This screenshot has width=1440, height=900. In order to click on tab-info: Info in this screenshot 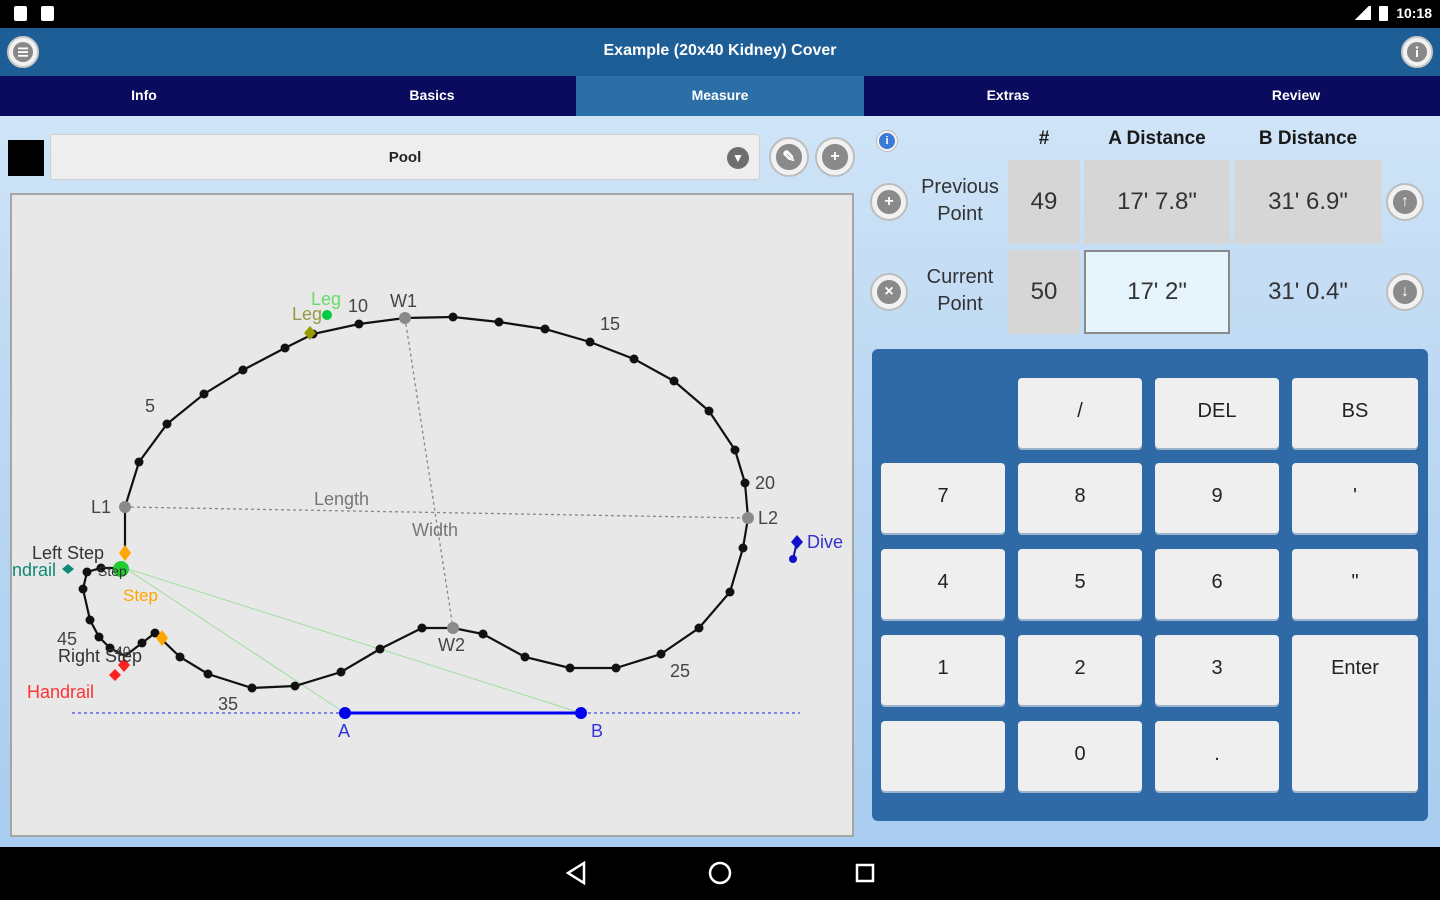, I will do `click(144, 96)`.